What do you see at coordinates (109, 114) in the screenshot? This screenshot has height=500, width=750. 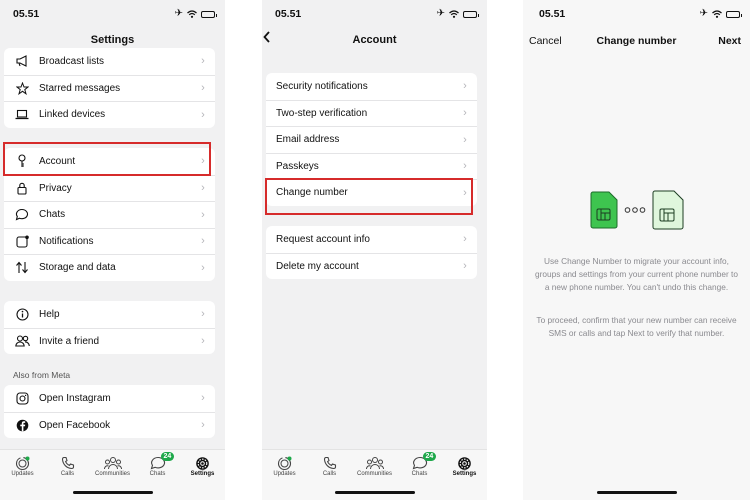 I see `settings-item-linked-devices: Linked devices ›` at bounding box center [109, 114].